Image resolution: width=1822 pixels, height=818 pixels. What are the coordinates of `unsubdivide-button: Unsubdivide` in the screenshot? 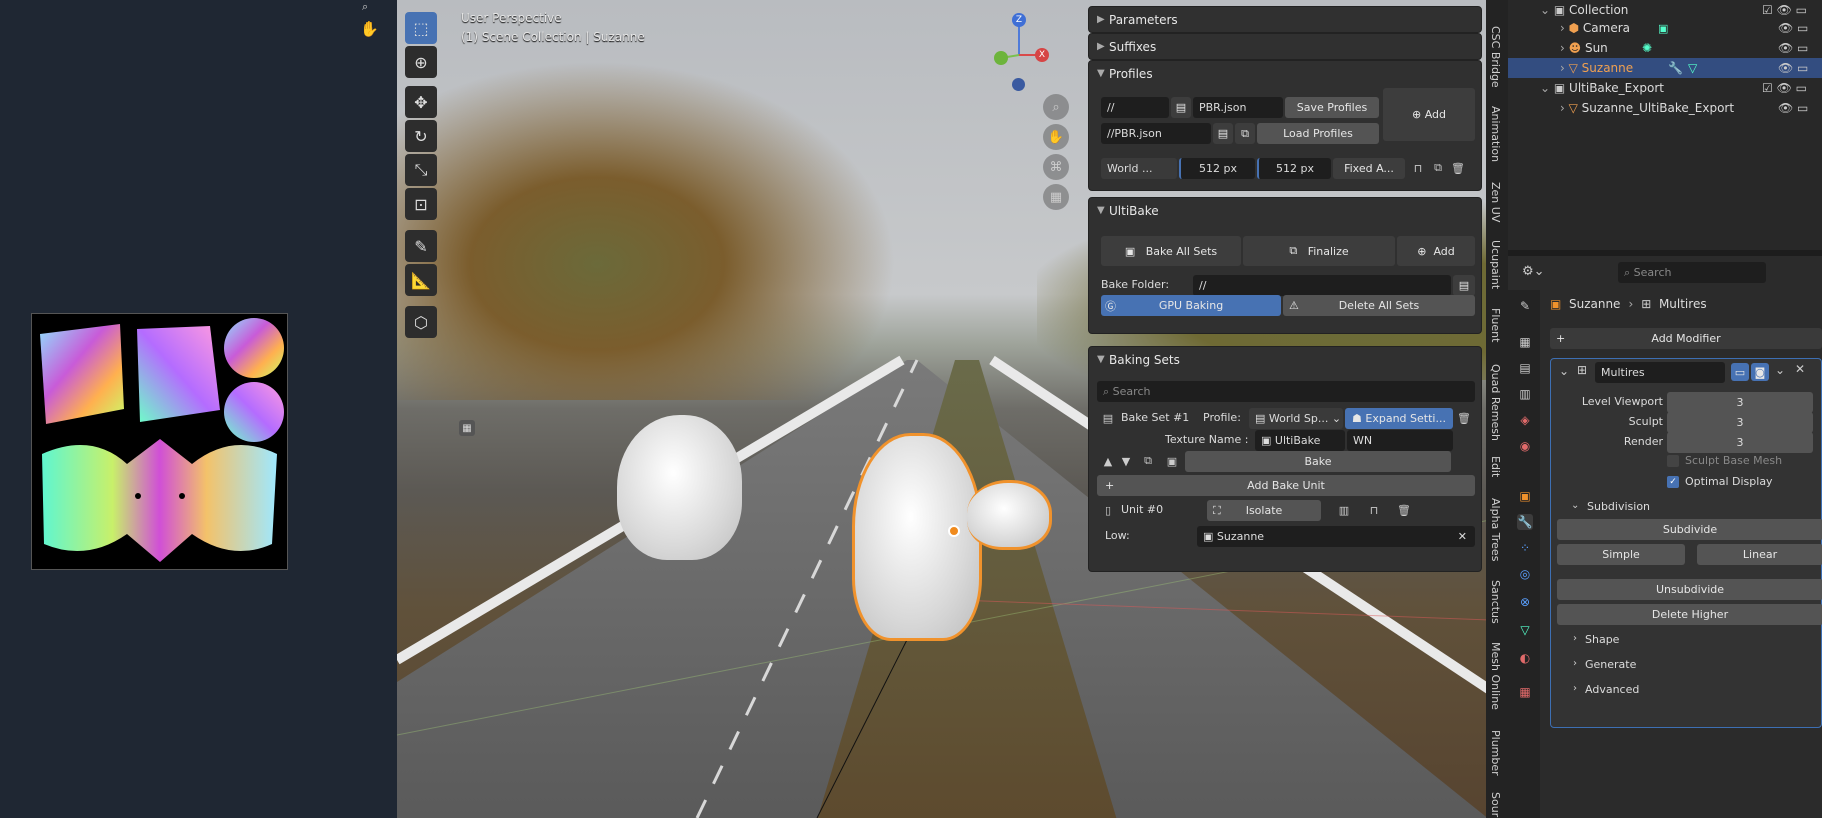 It's located at (1689, 589).